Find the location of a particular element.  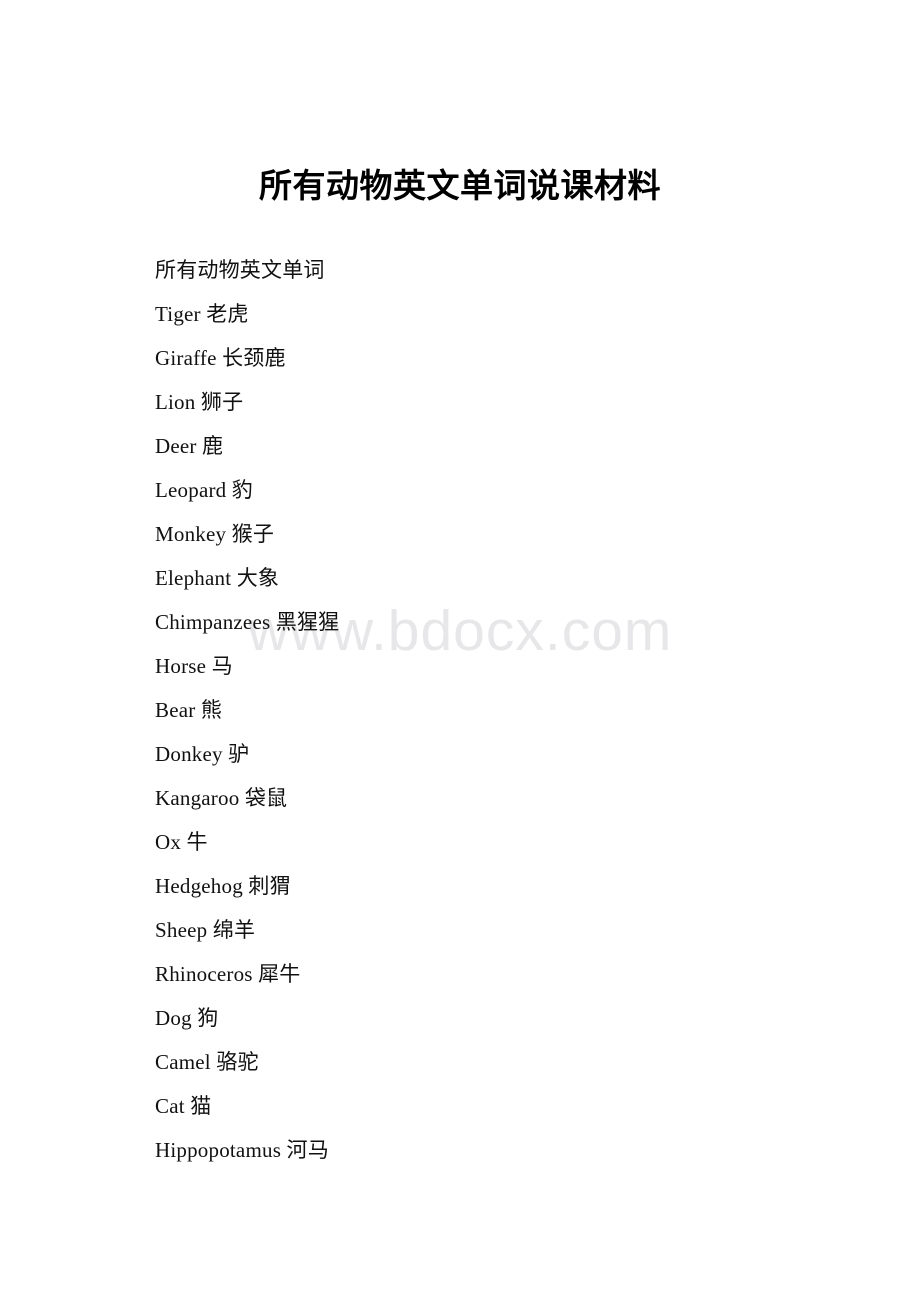

list-item: Dog 狗 is located at coordinates (187, 1018).